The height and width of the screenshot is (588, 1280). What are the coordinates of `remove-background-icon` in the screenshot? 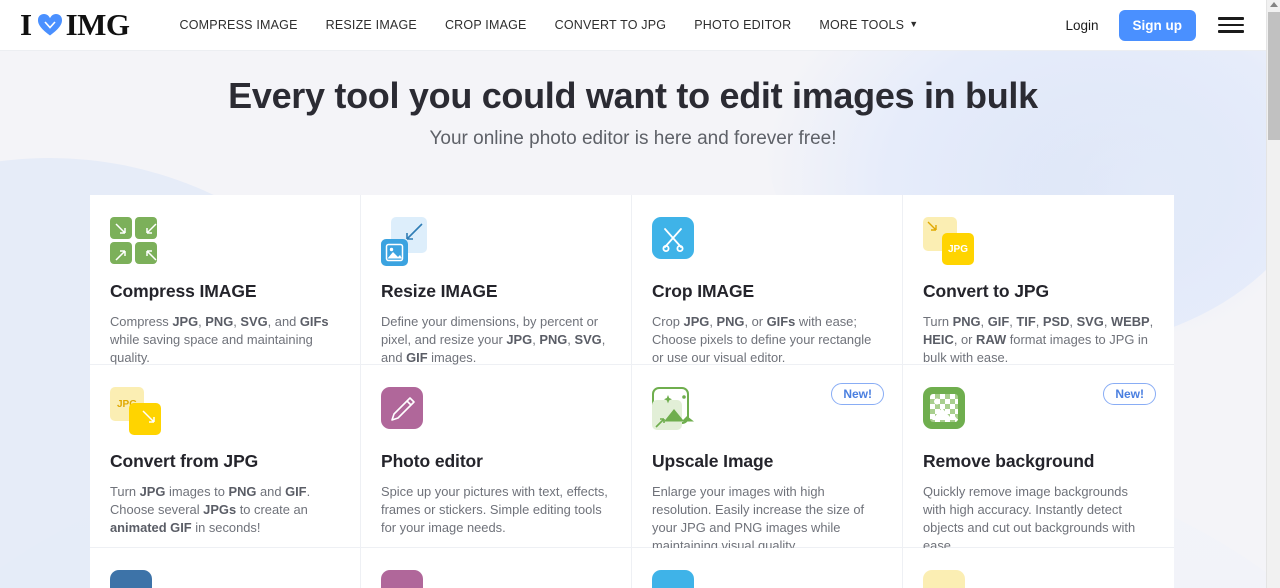 It's located at (949, 412).